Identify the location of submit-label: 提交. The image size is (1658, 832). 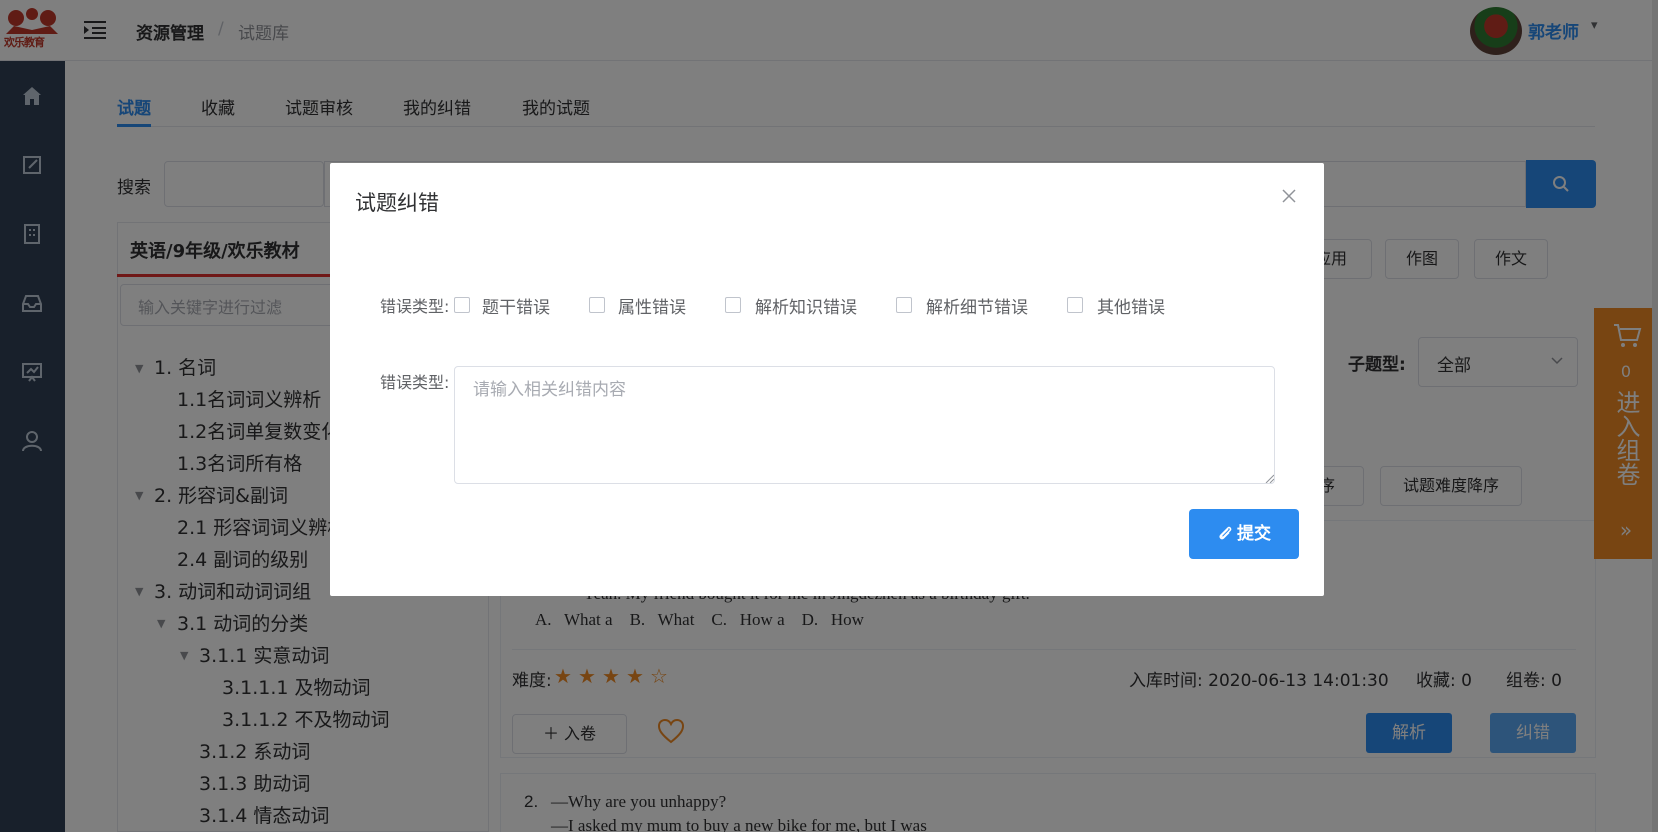
(1254, 534).